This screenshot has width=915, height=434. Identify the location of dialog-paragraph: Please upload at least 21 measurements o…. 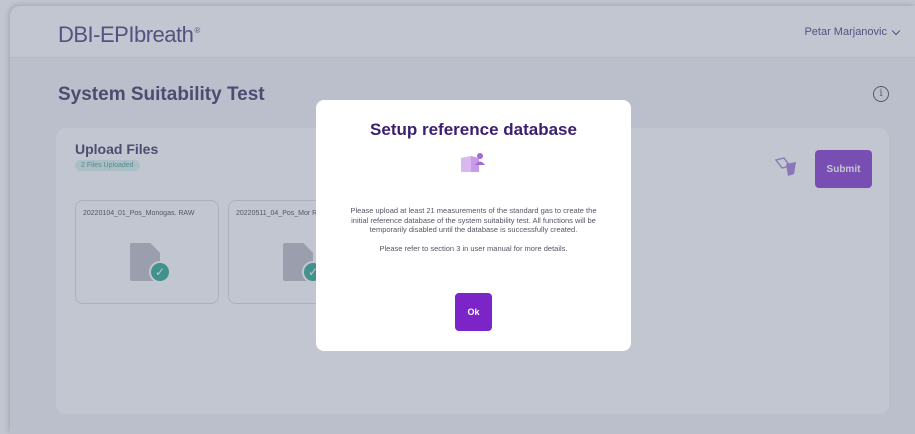
(473, 220).